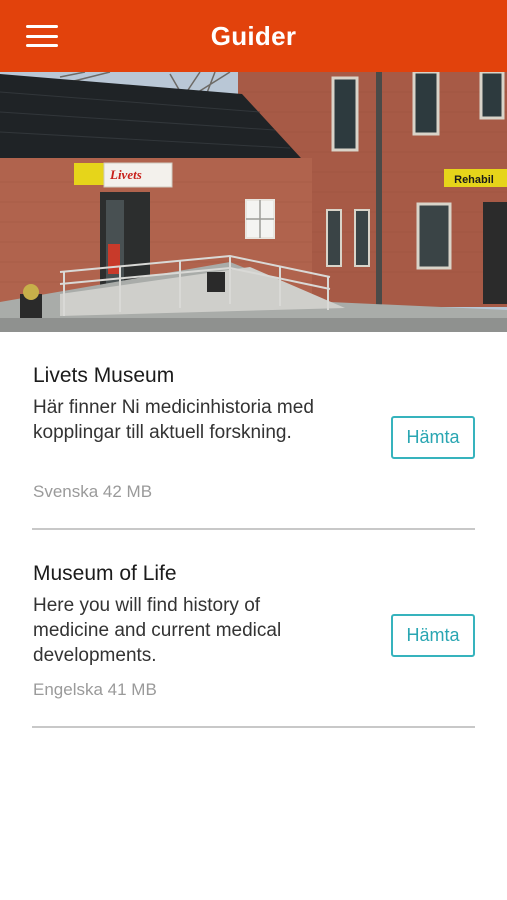  I want to click on guide-title: Museum of Life, so click(105, 573).